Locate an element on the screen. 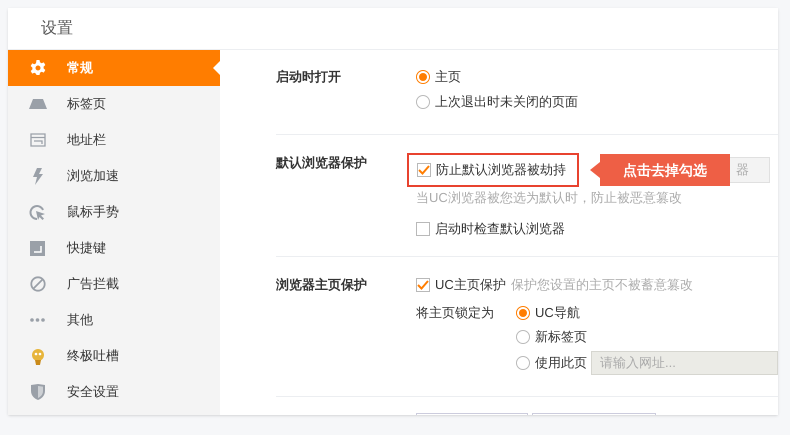  sidebar-item: 地址栏 is located at coordinates (114, 140).